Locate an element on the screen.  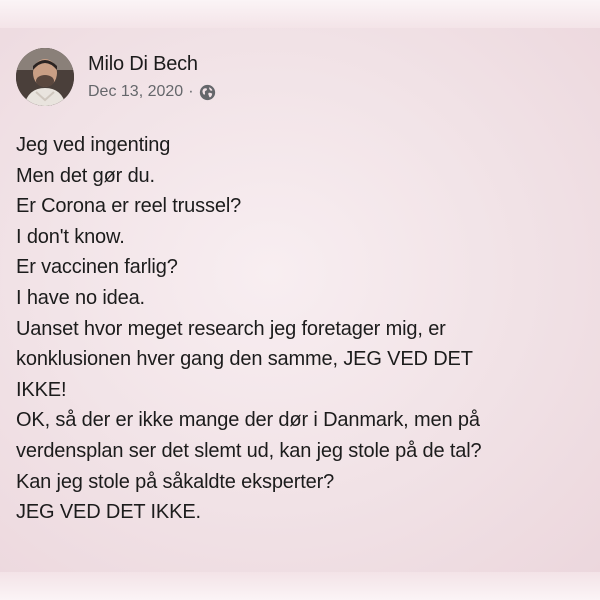
post-subline: Dec 13, 2020 · is located at coordinates (152, 92).